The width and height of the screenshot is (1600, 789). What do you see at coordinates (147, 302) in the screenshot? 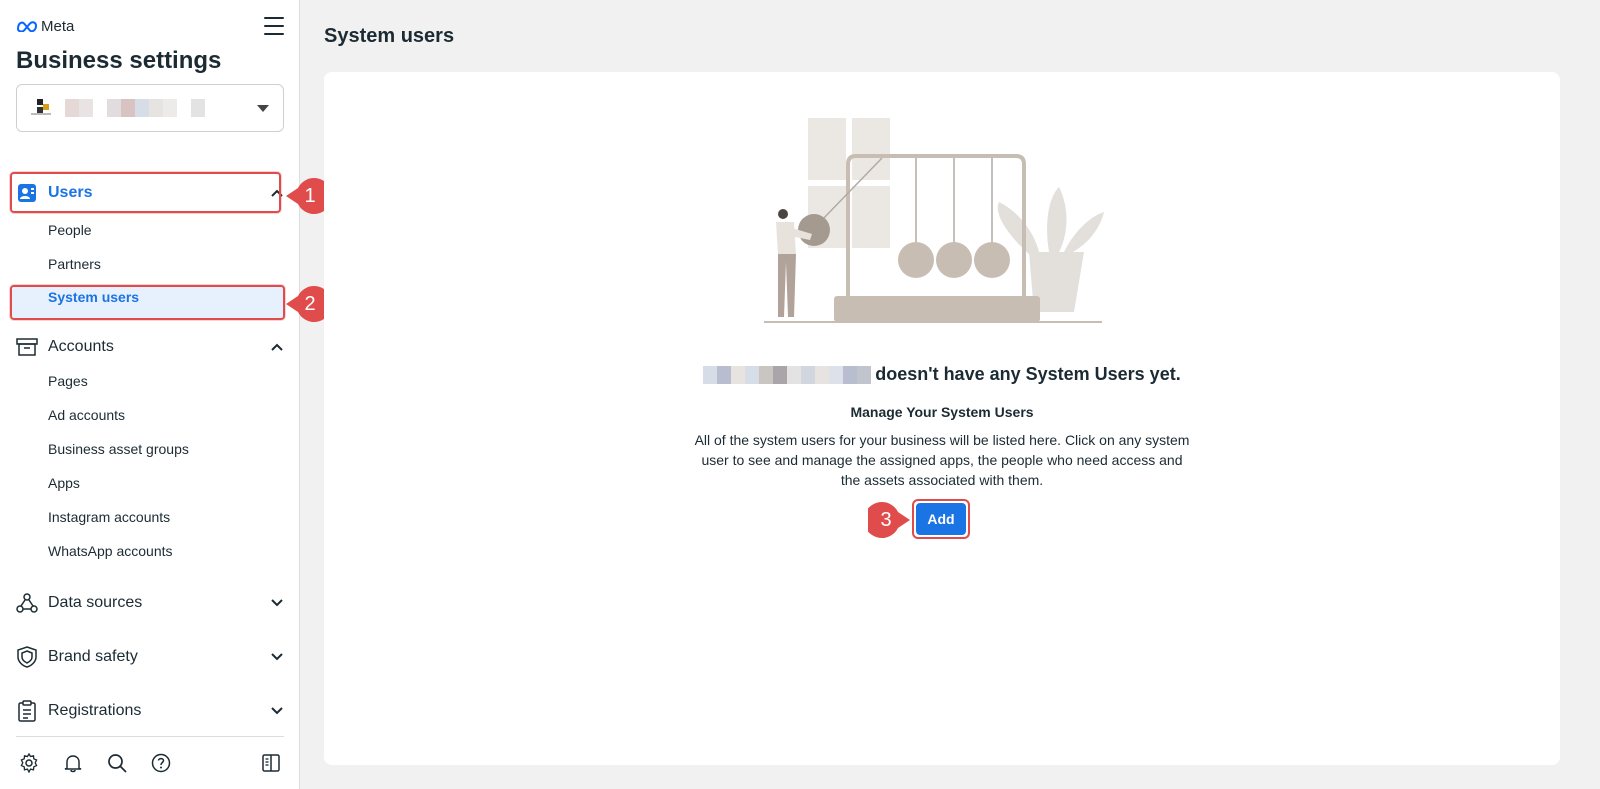
I see `annotation-highlight-system-users` at bounding box center [147, 302].